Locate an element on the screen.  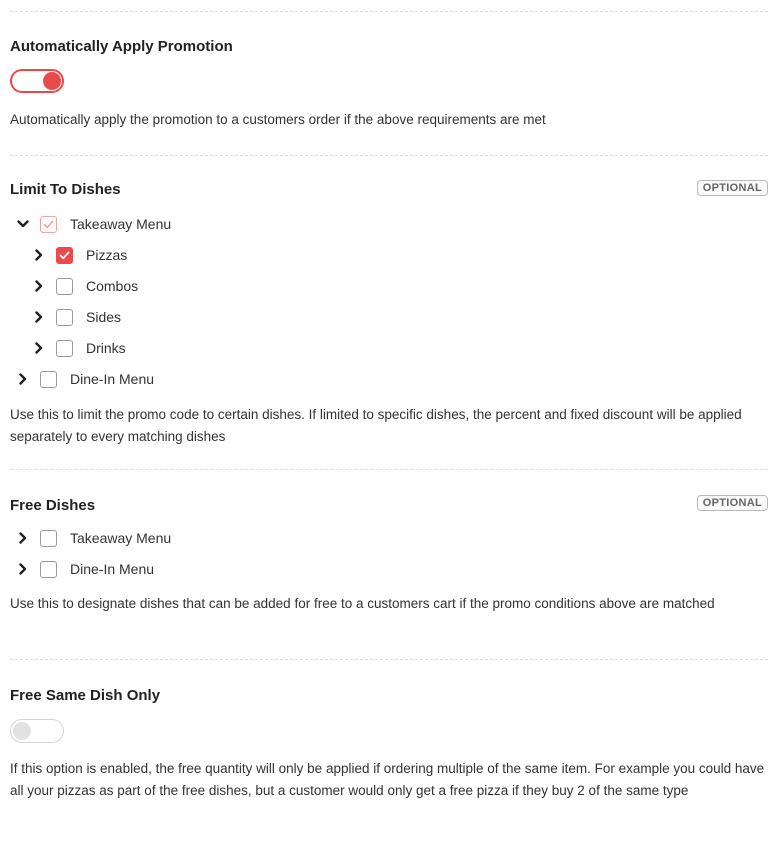
auto-apply-title: Automatically Apply Promotion is located at coordinates (121, 46).